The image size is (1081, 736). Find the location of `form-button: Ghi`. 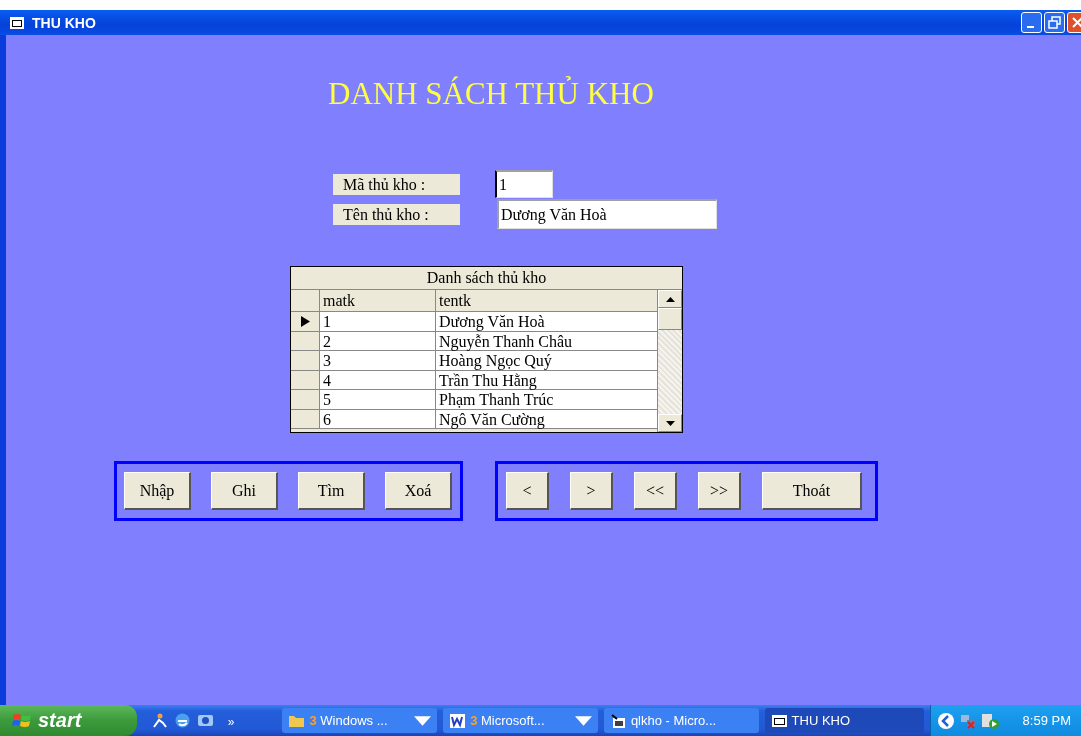

form-button: Ghi is located at coordinates (244, 491).